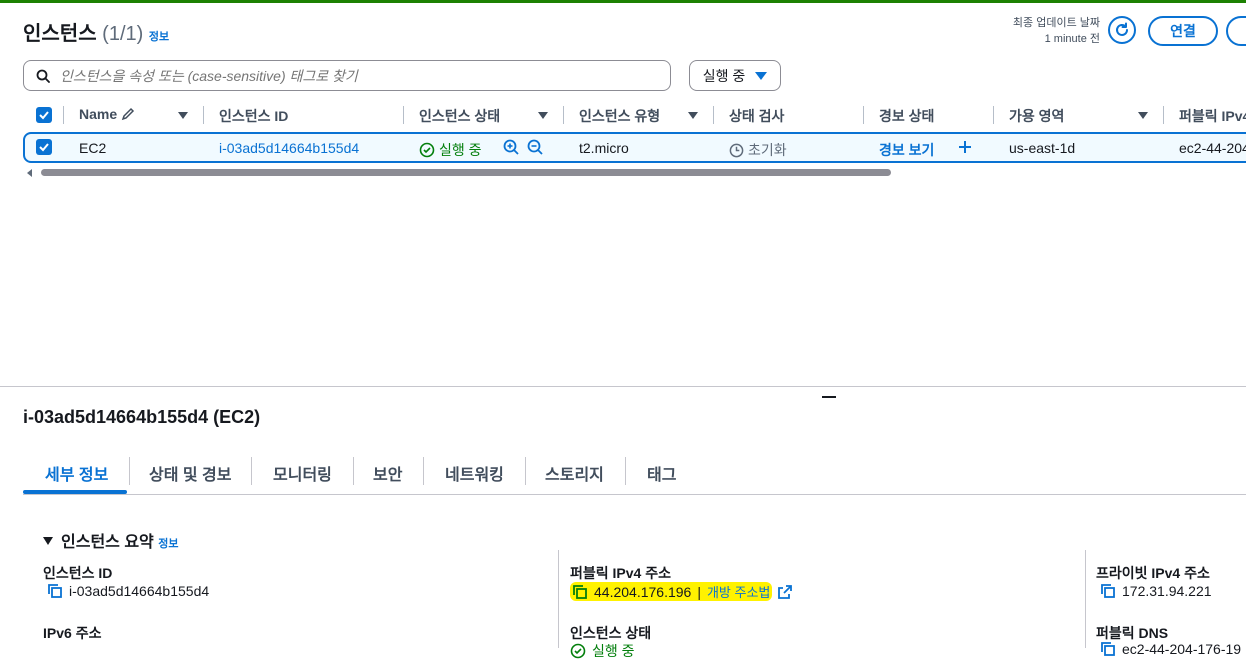 The height and width of the screenshot is (661, 1246). Describe the element at coordinates (76, 473) in the screenshot. I see `tab-details: 세부 정보` at that location.